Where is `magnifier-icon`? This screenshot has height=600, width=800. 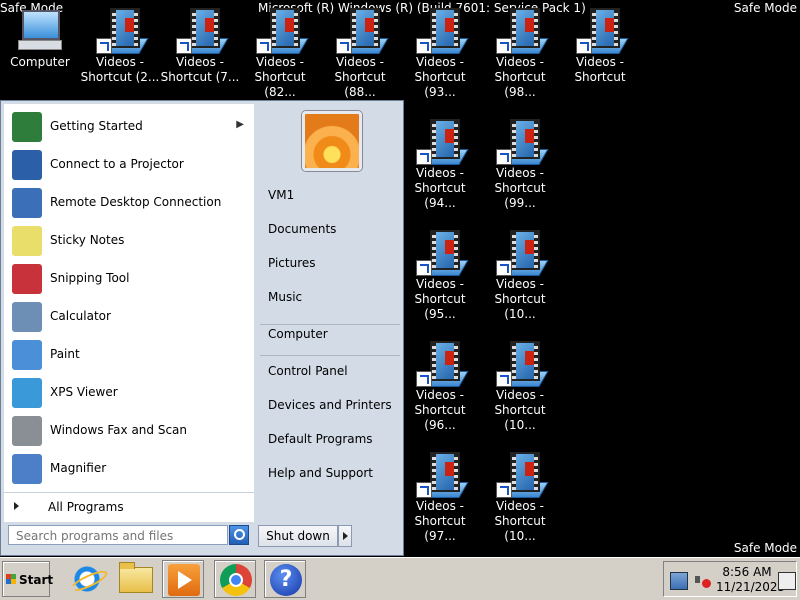
magnifier-icon is located at coordinates (27, 469).